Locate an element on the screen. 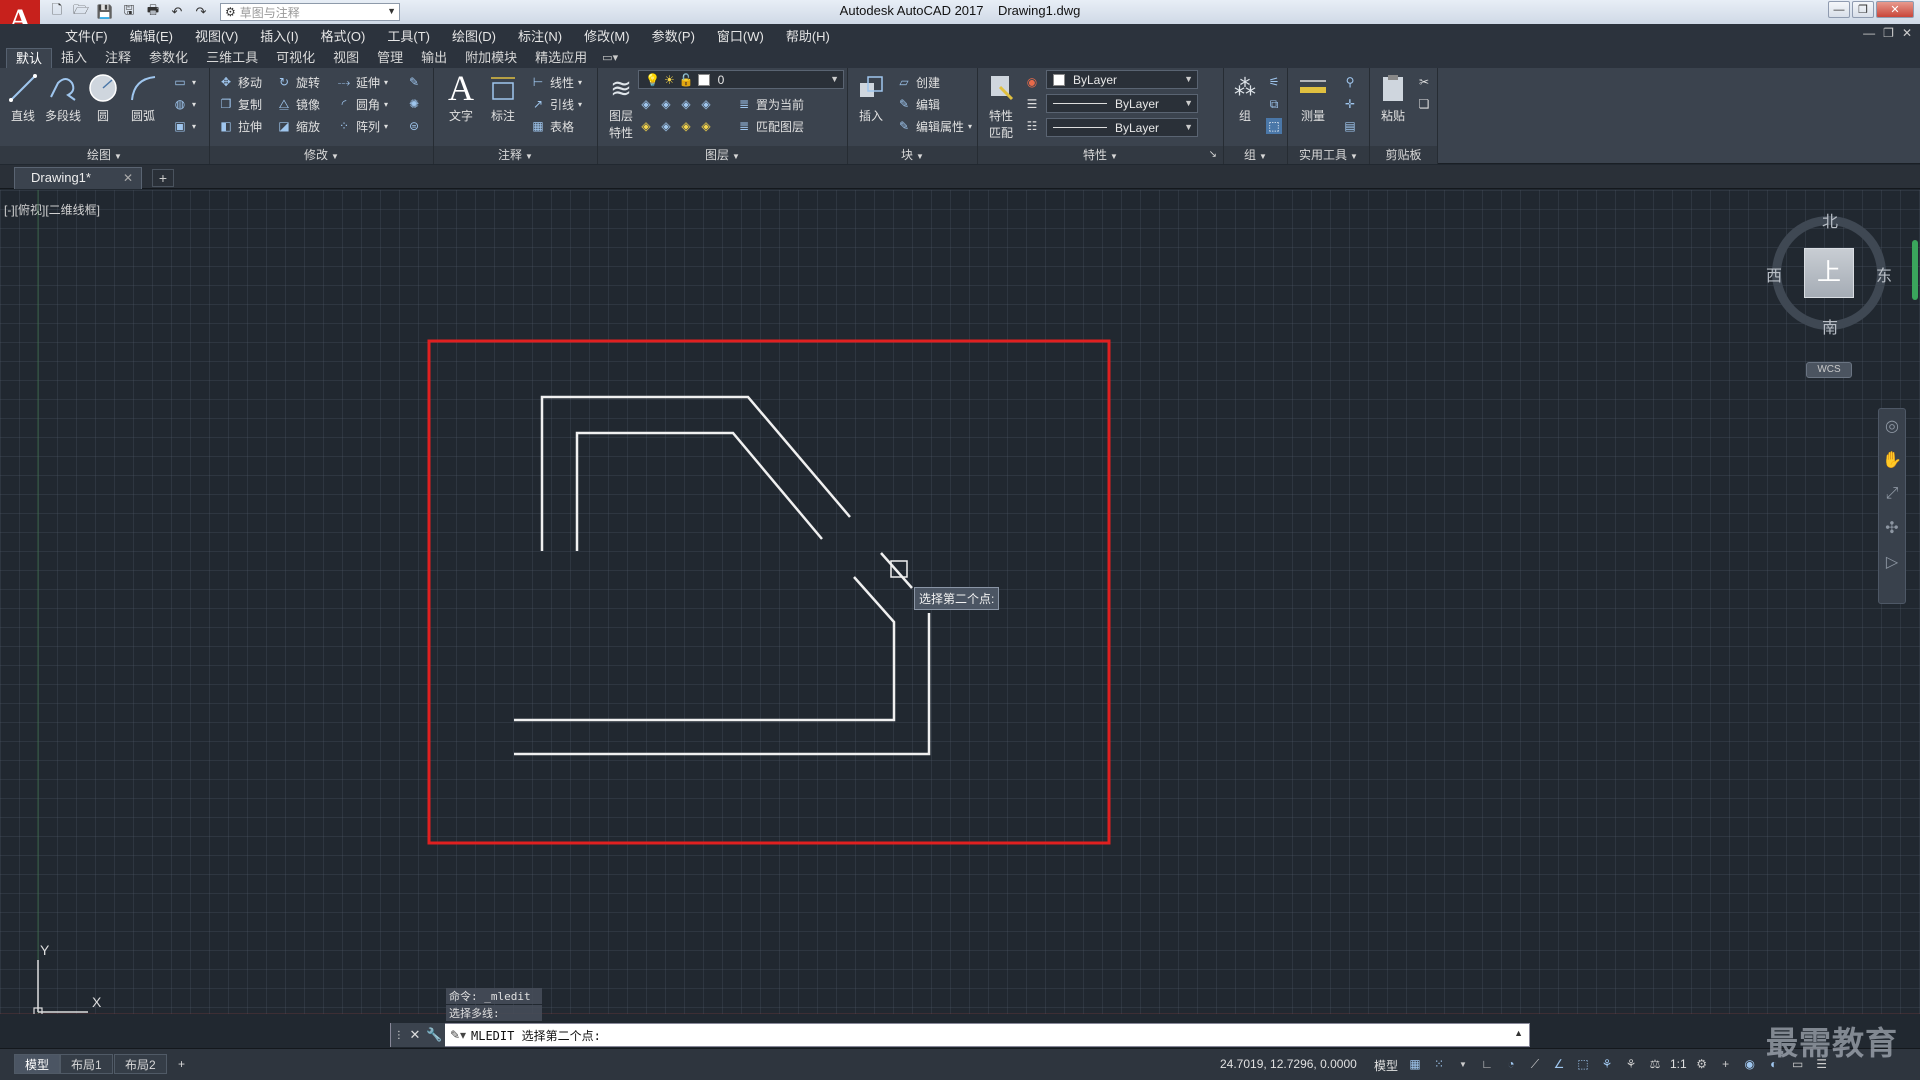 The height and width of the screenshot is (1080, 1920). orbit-icon: ✣ is located at coordinates (1892, 528).